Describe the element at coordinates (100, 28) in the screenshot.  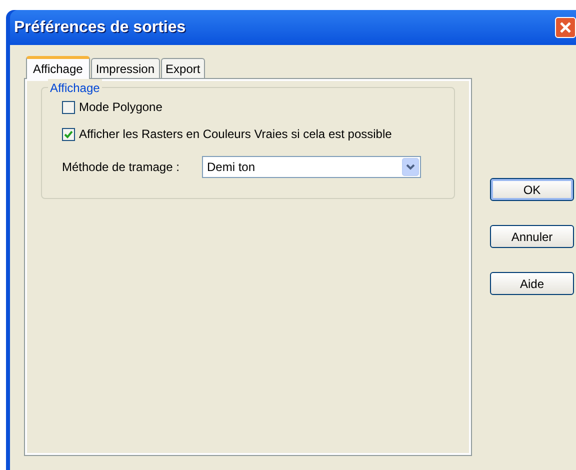
I see `window-title: Préférences de sorties` at that location.